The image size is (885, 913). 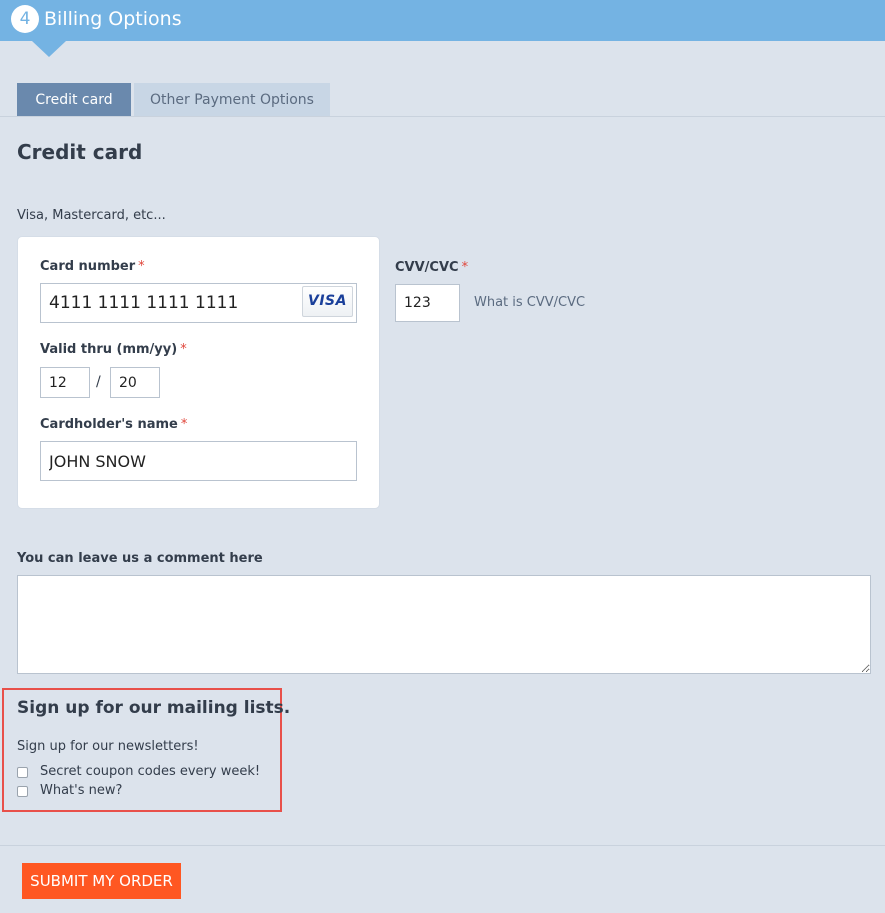 I want to click on submit-order-button: SUBMIT MY ORDER, so click(x=101, y=881).